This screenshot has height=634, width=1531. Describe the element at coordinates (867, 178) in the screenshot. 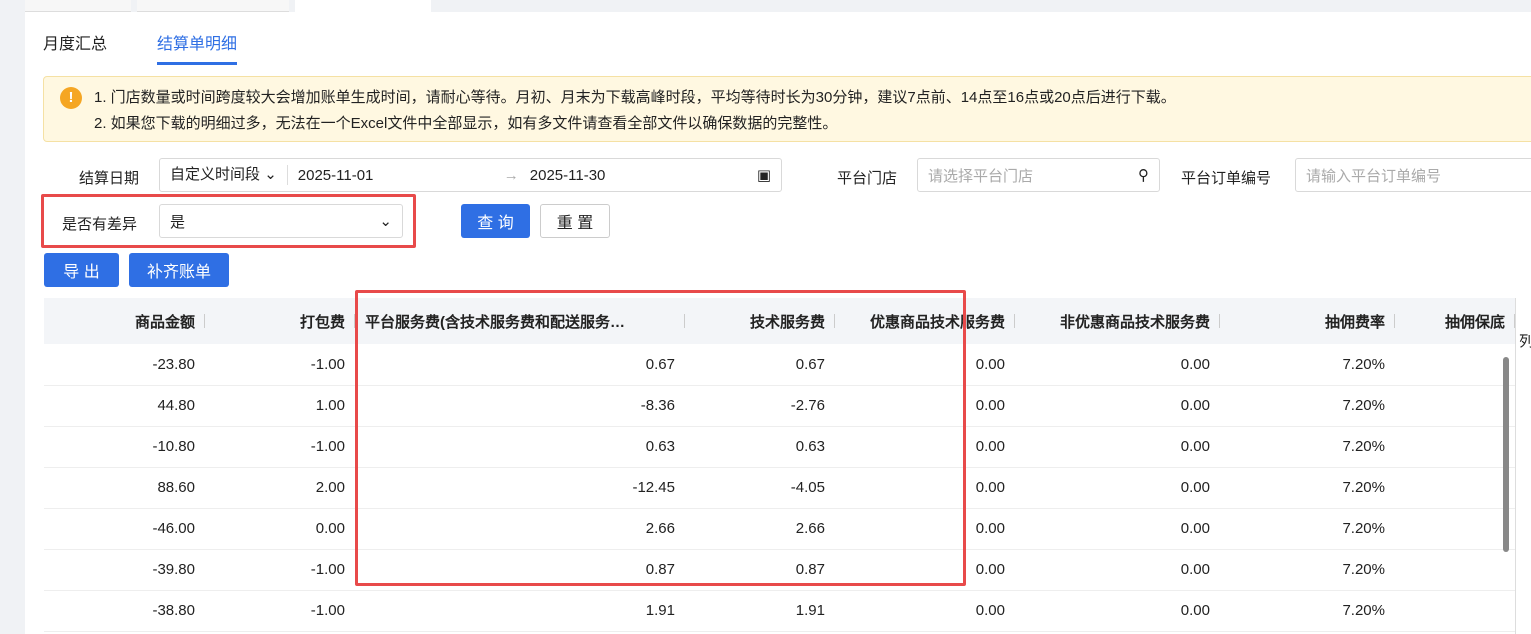

I see `store-label: 平台门店` at that location.